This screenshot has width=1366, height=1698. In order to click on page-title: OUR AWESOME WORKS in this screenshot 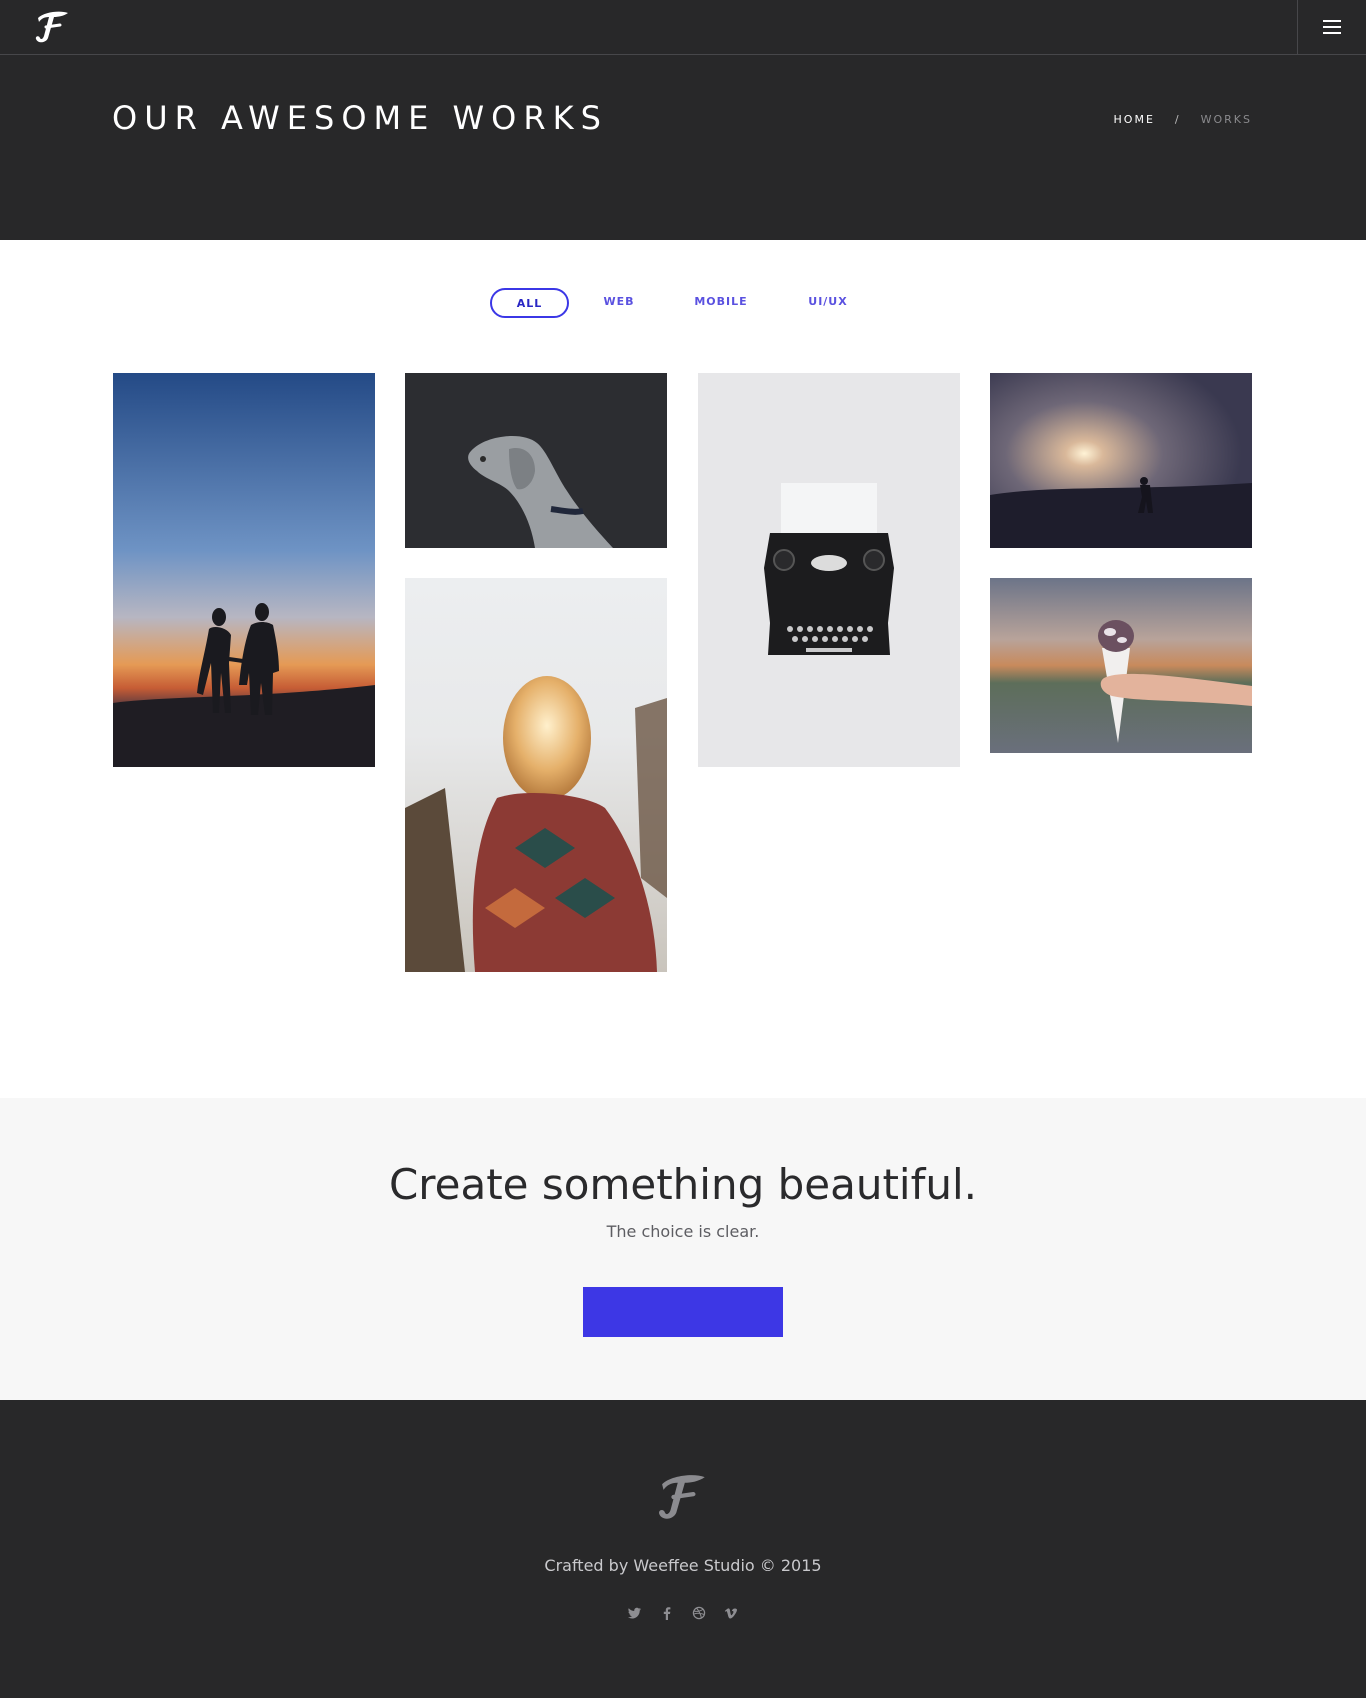, I will do `click(360, 118)`.